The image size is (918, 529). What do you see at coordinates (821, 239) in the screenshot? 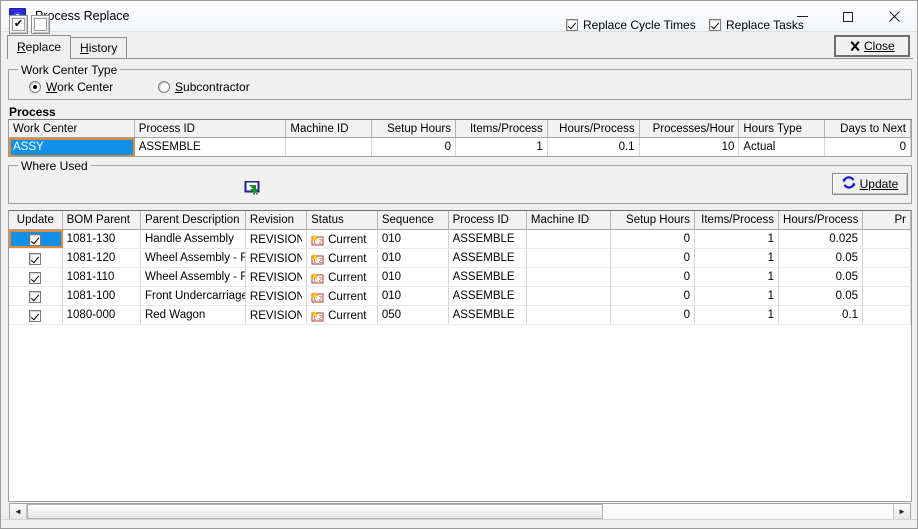
I see `row-hours-process: 0.025` at bounding box center [821, 239].